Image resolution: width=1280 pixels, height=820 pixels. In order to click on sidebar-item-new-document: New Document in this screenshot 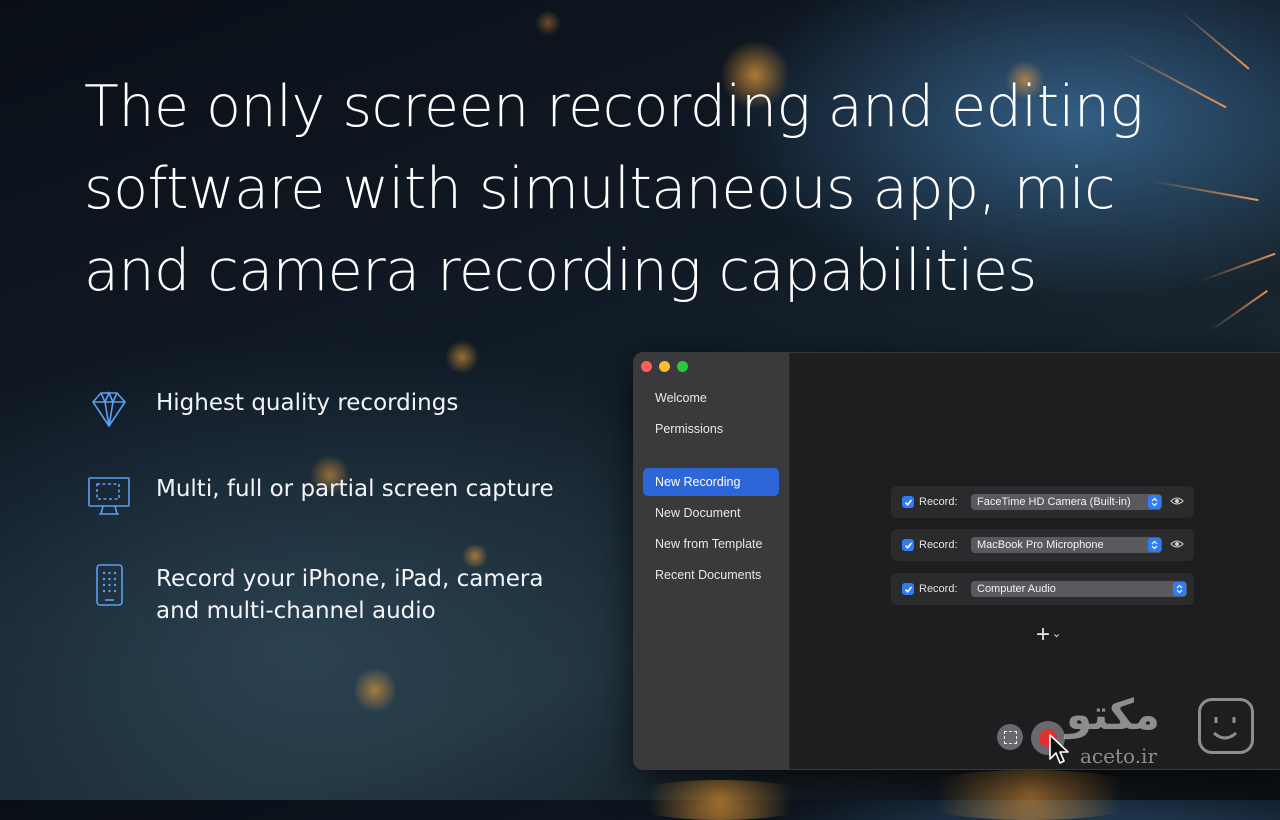, I will do `click(711, 513)`.